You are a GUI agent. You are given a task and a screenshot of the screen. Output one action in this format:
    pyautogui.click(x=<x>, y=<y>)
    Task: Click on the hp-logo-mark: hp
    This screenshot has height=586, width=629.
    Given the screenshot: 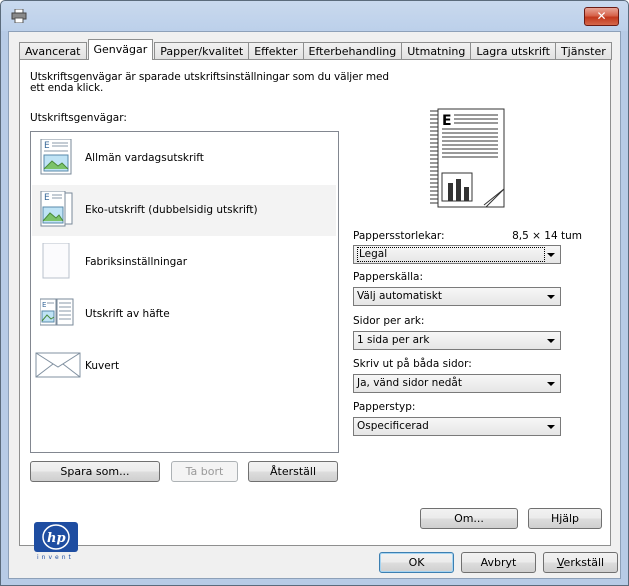 What is the action you would take?
    pyautogui.click(x=56, y=537)
    